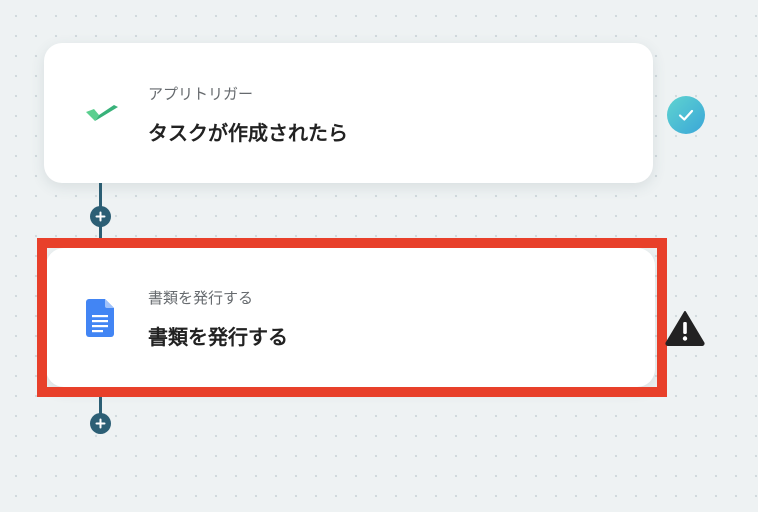 This screenshot has height=512, width=758. Describe the element at coordinates (685, 328) in the screenshot. I see `warning-triangle-icon` at that location.